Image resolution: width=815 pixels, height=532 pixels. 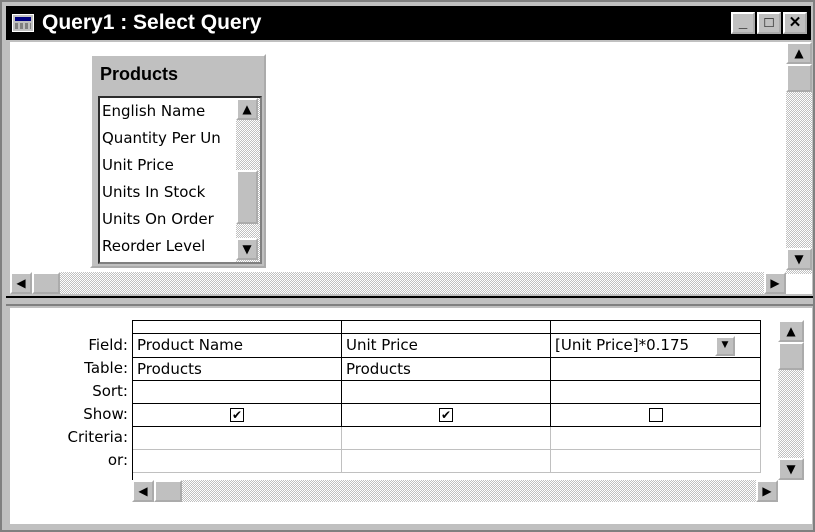 I want to click on upper-vertical-scrollbar: ▲ ▼, so click(x=799, y=158).